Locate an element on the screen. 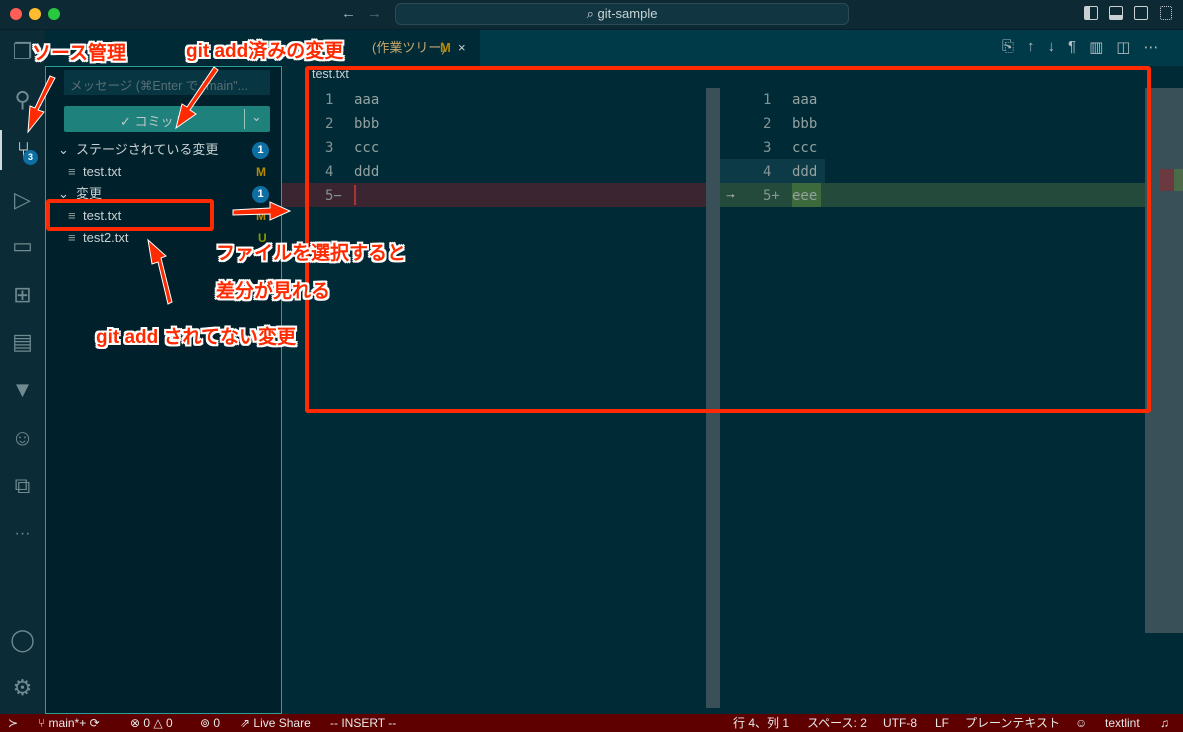 This screenshot has height=732, width=1183. arrow-to-scm is located at coordinates (41, 104).